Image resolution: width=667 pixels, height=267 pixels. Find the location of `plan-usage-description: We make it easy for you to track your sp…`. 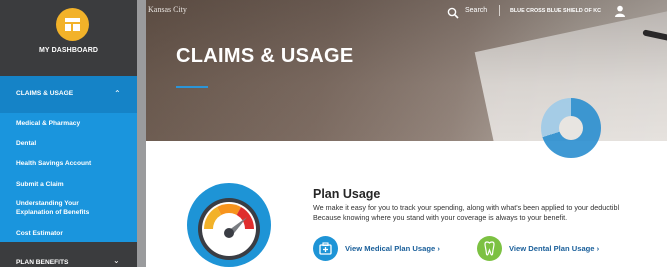

plan-usage-description: We make it easy for you to track your sp… is located at coordinates (490, 212).